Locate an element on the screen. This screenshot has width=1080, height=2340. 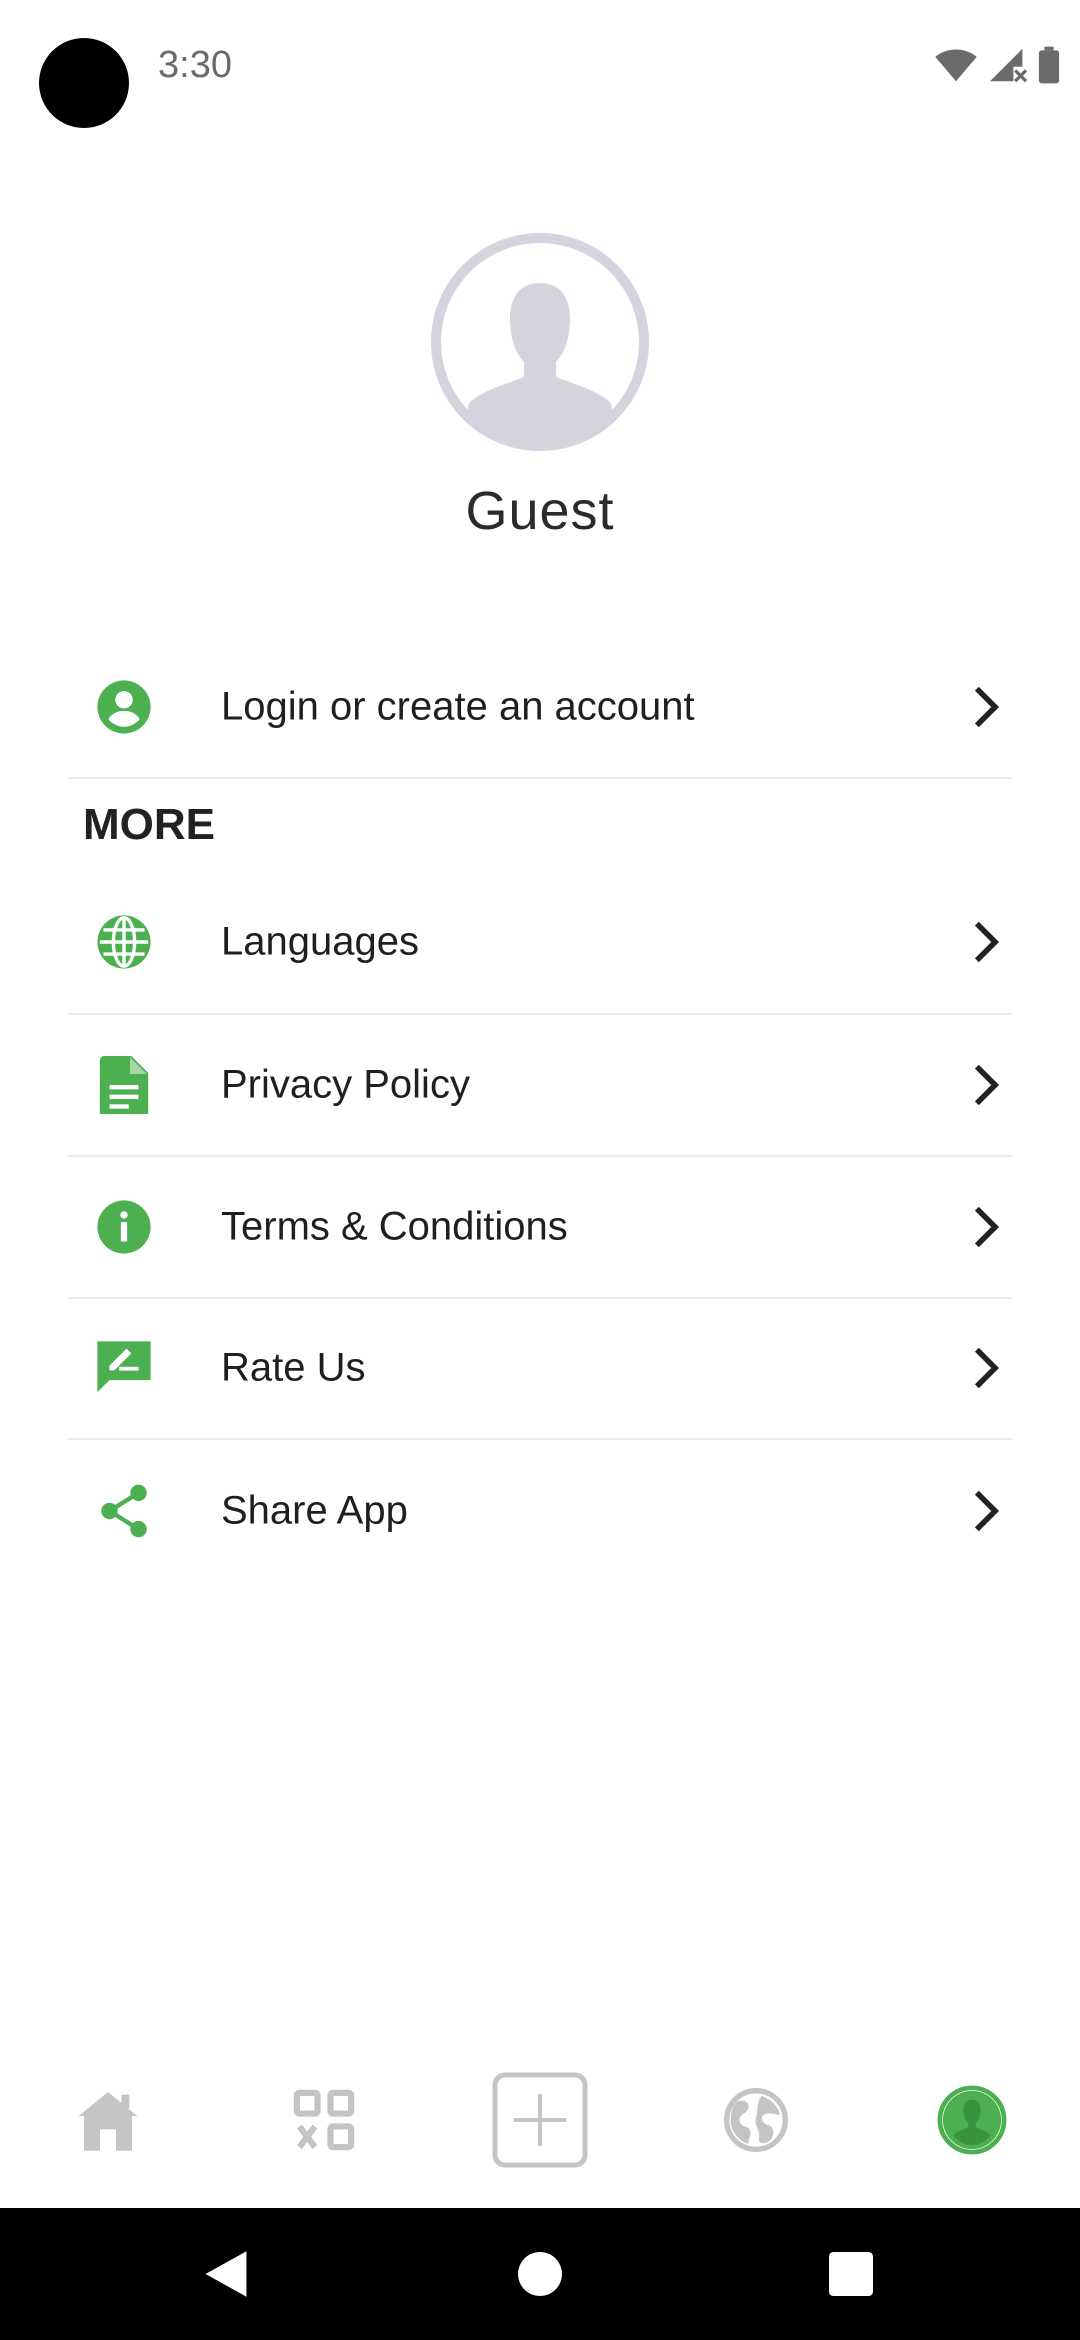
camera-cutout is located at coordinates (84, 83).